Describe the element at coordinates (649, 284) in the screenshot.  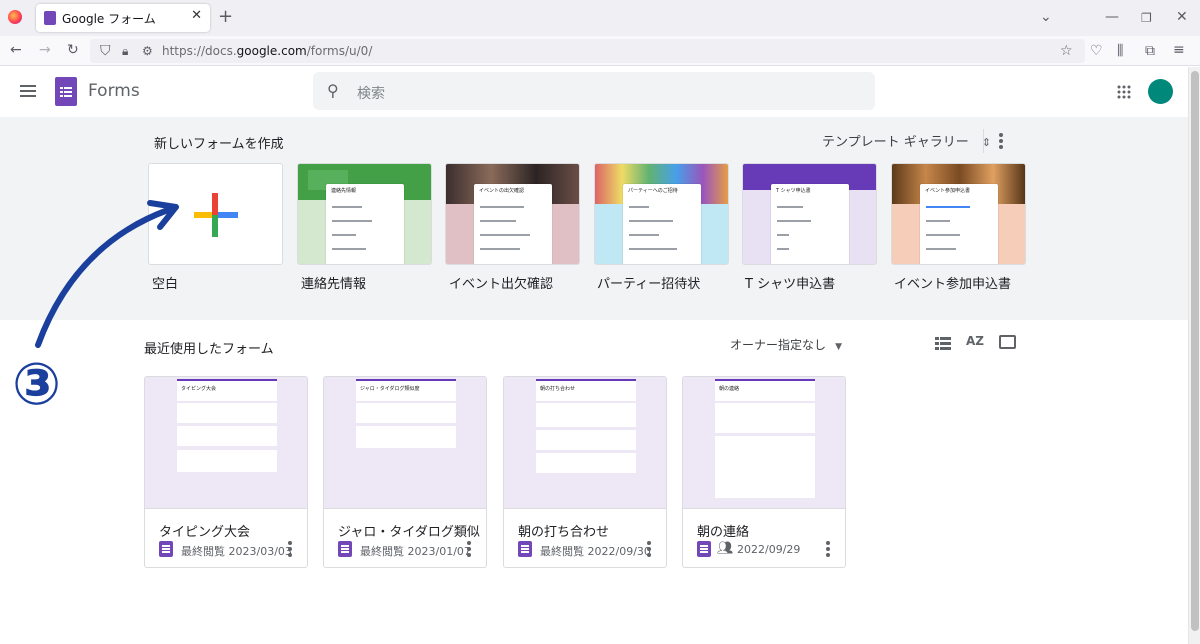
I see `template-label-party: パーティー招待状` at that location.